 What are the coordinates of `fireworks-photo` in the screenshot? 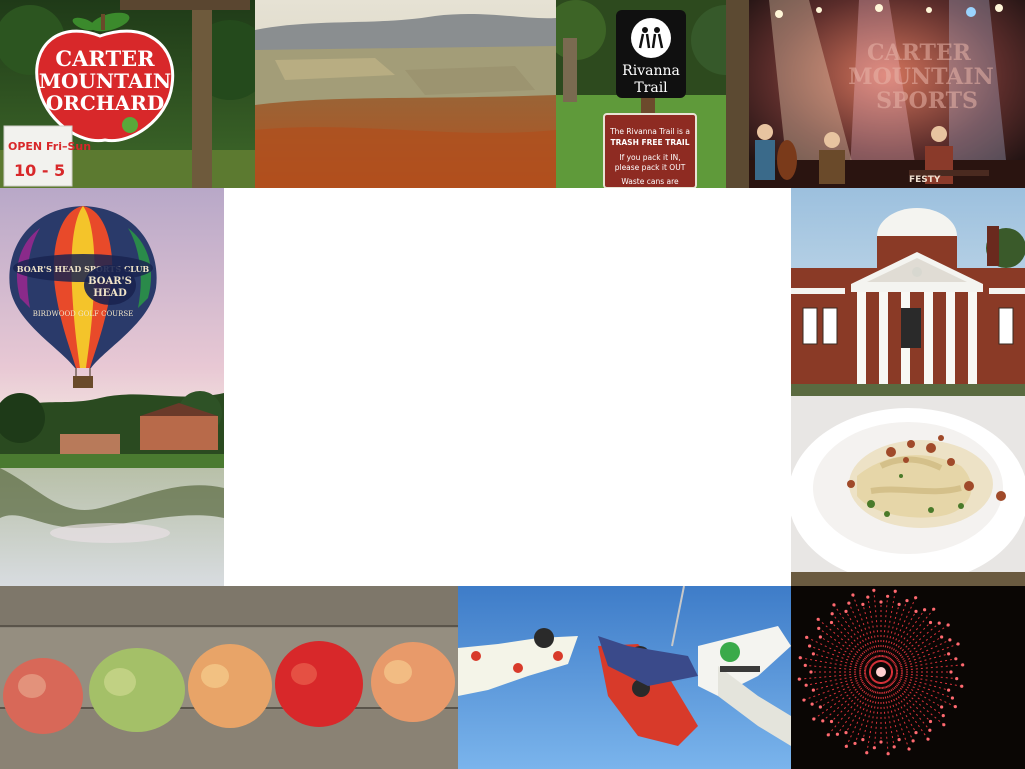 It's located at (908, 677).